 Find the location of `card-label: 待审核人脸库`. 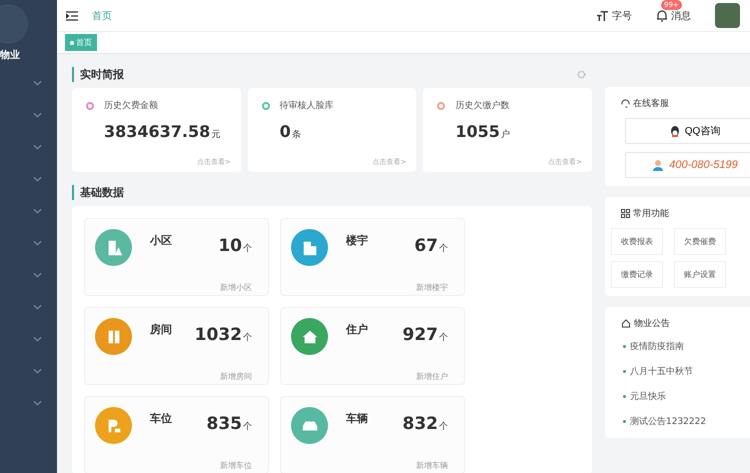

card-label: 待审核人脸库 is located at coordinates (307, 106).